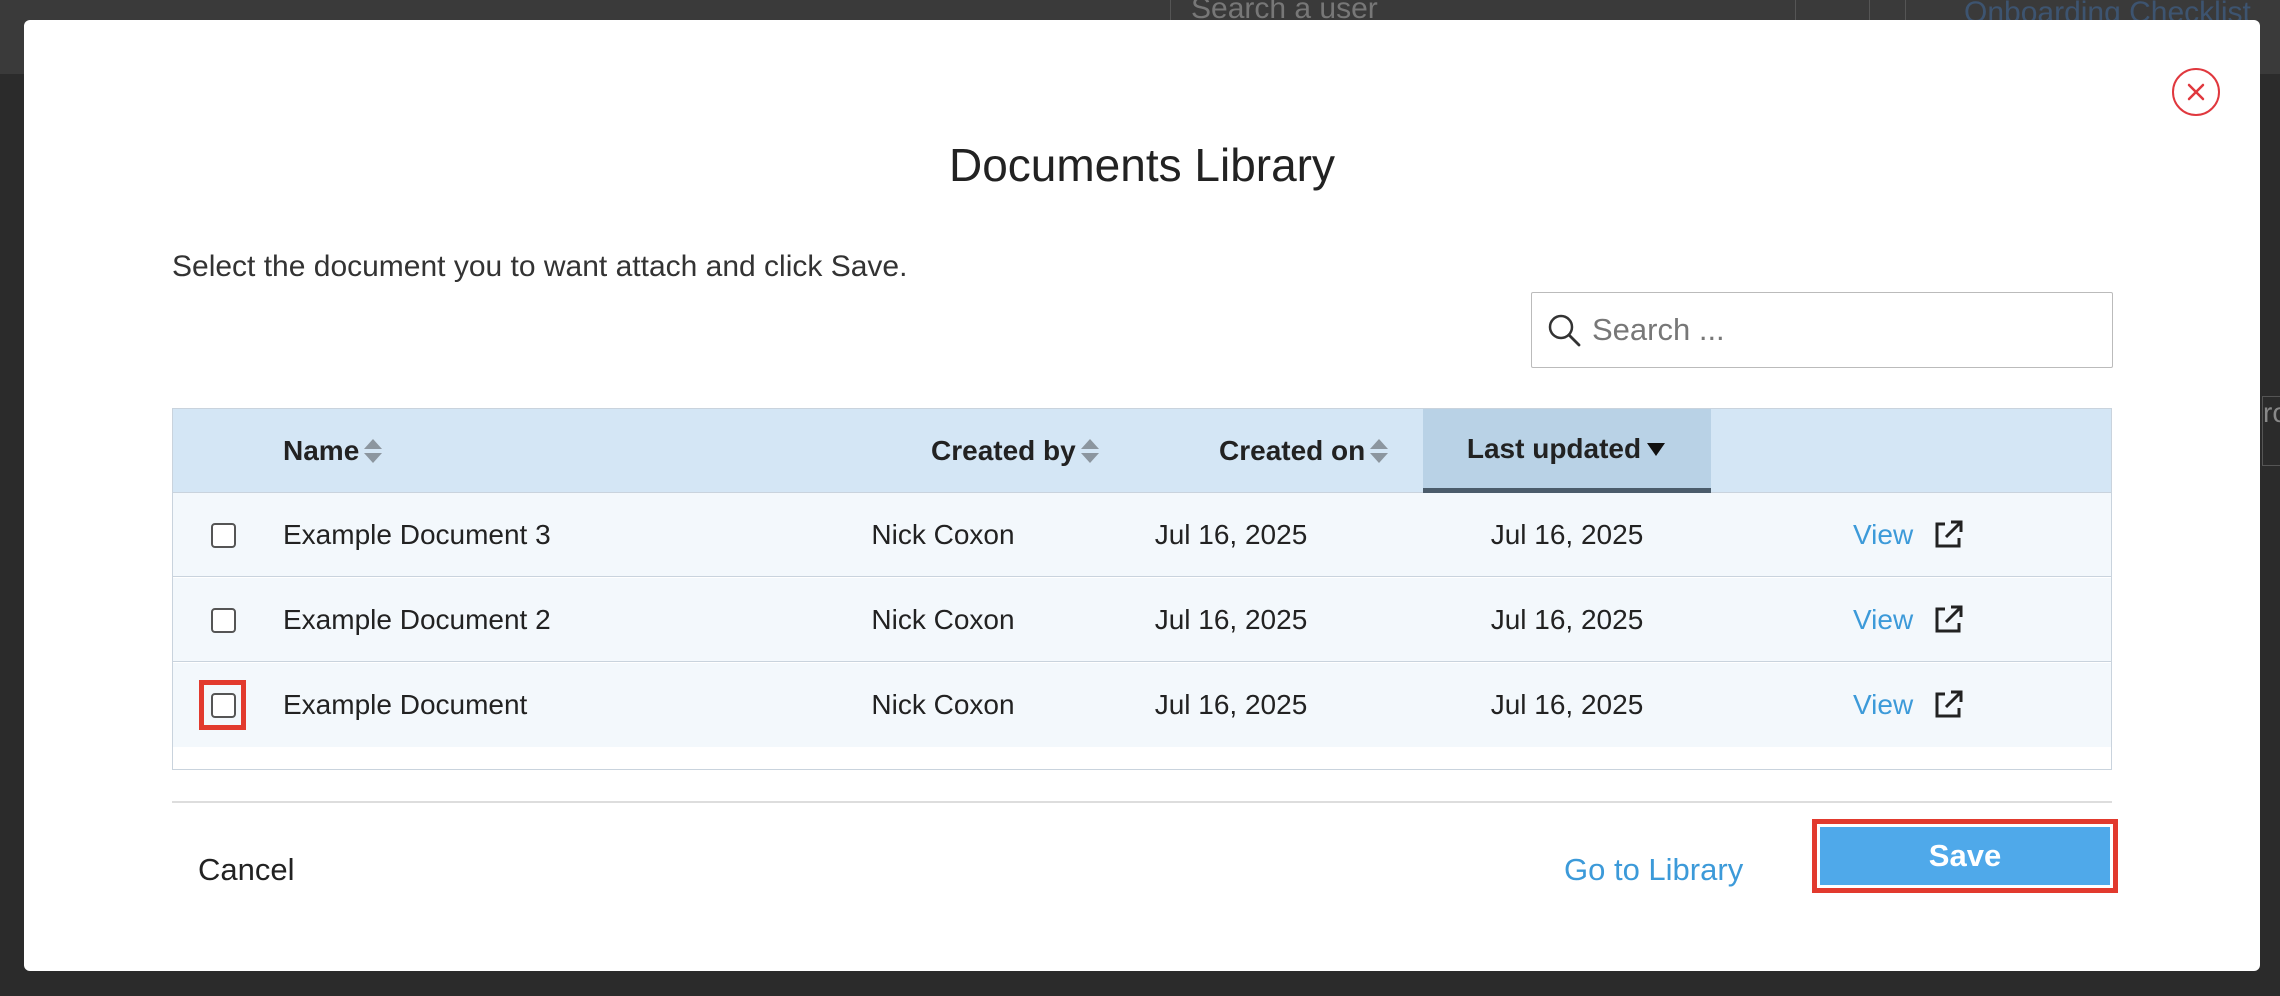 This screenshot has height=996, width=2280. I want to click on document-name: Example Document, so click(405, 704).